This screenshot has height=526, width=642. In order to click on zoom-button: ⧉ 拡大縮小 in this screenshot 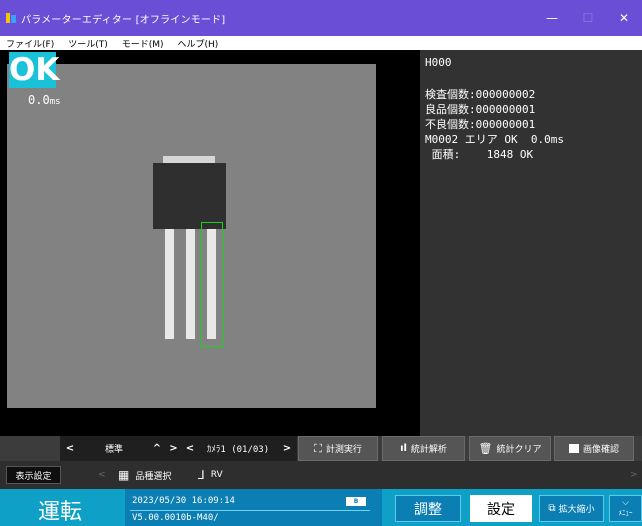, I will do `click(571, 508)`.